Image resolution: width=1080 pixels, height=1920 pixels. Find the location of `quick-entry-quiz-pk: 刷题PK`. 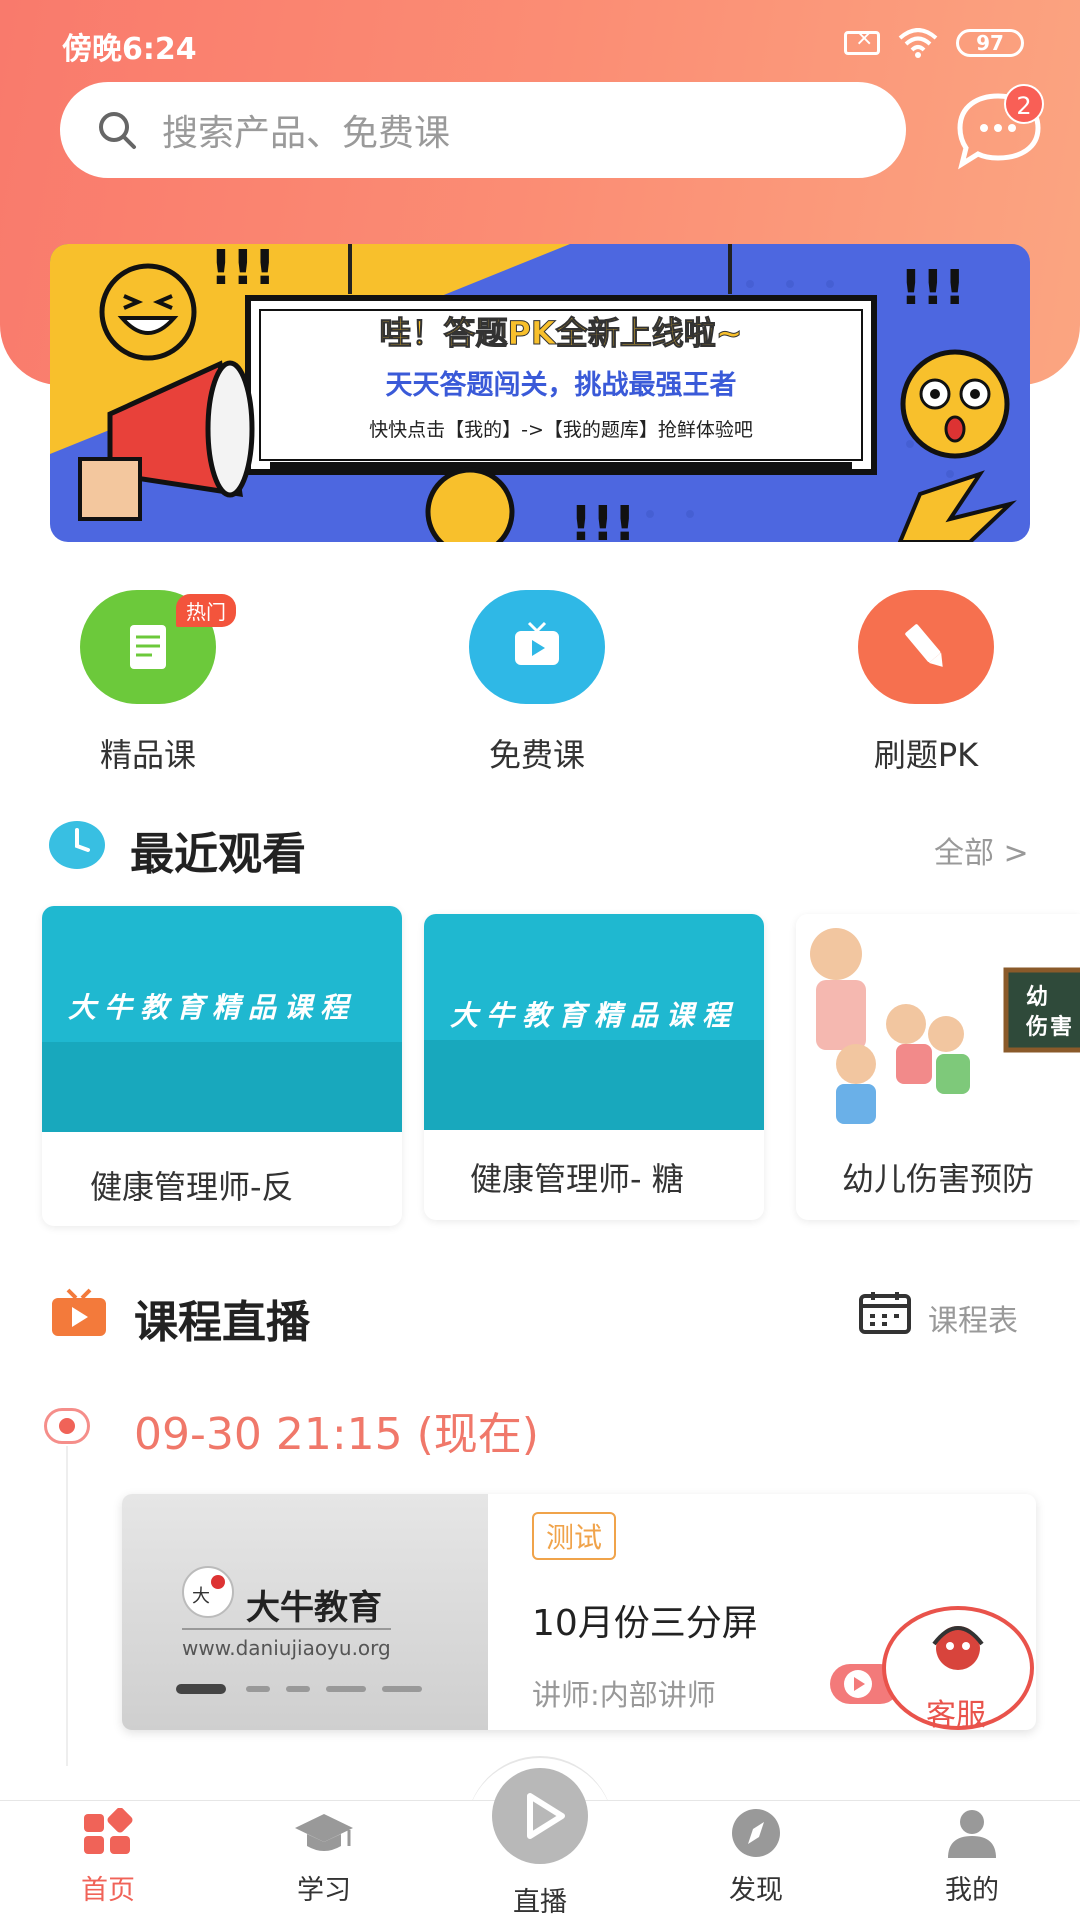

quick-entry-quiz-pk: 刷题PK is located at coordinates (926, 683).